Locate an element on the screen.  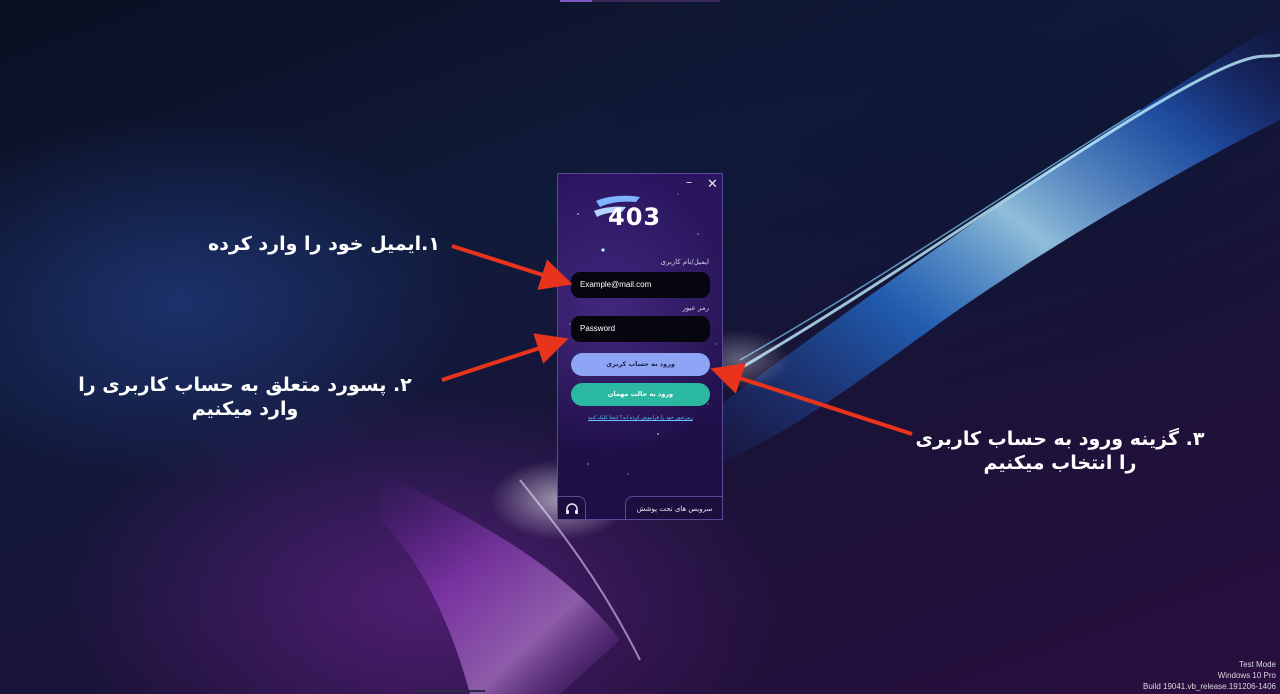
password-label: رمز عبور is located at coordinates (695, 308).